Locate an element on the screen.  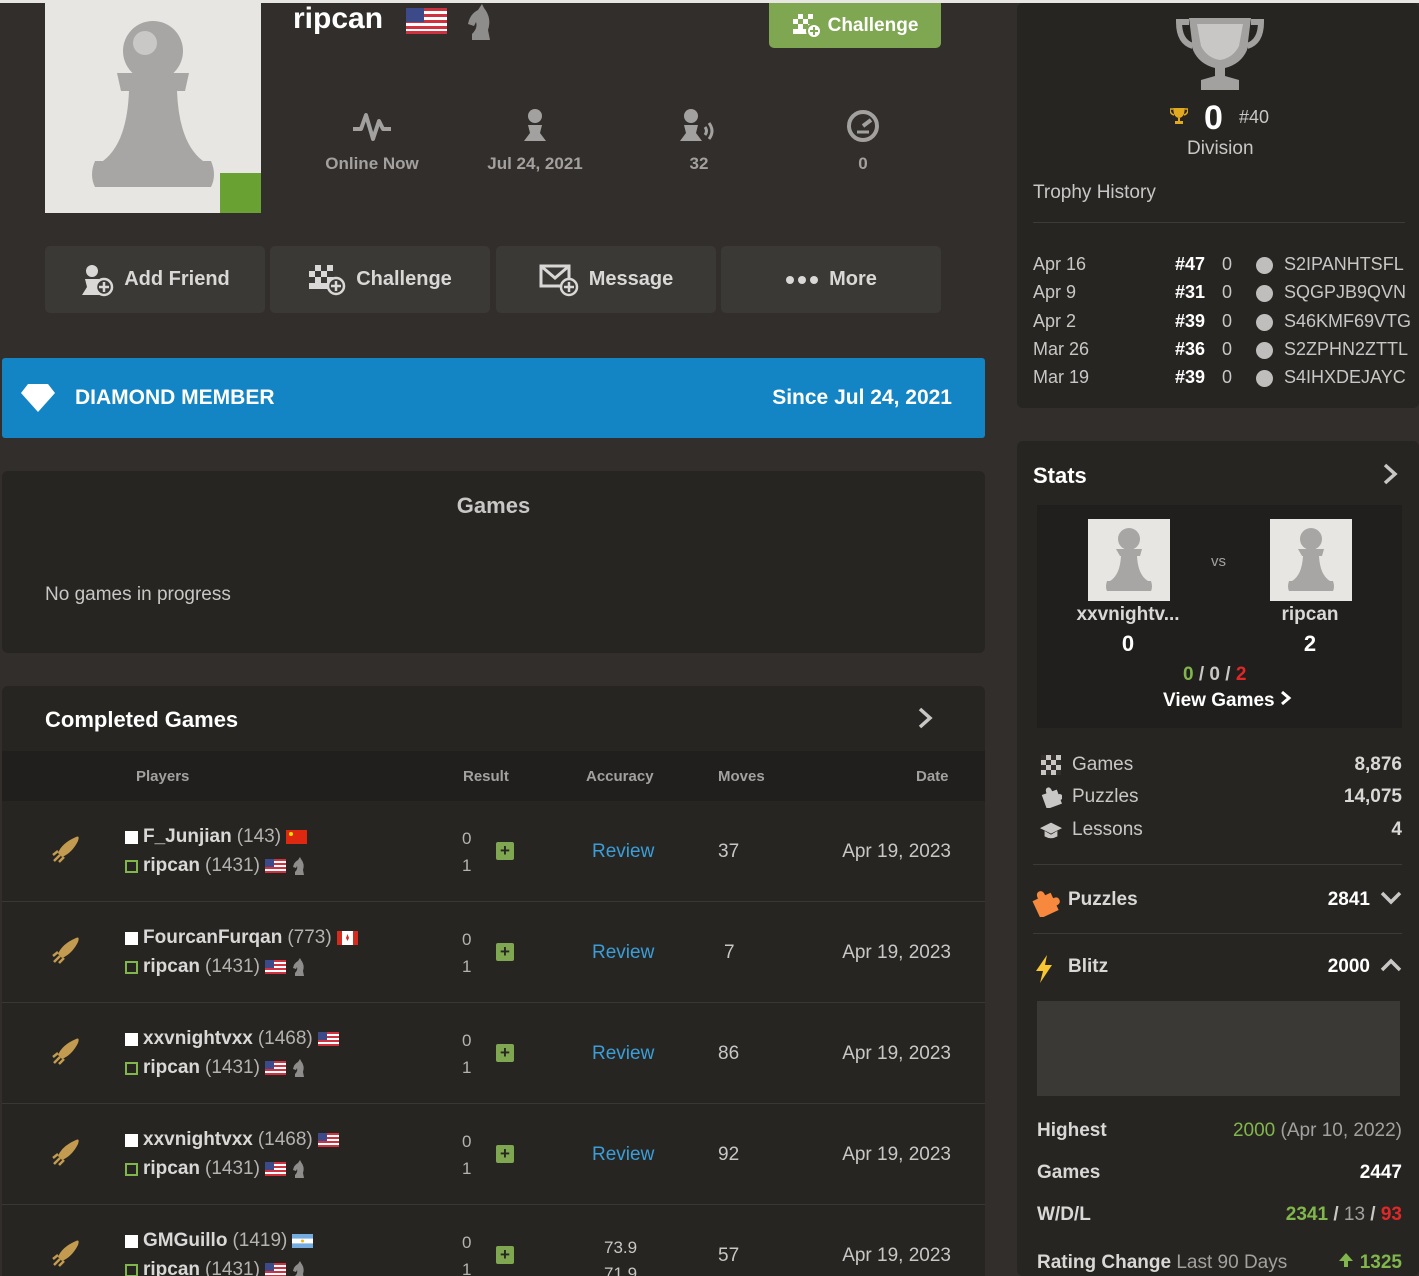
blitz-games-value: 2447 is located at coordinates (1380, 1172).